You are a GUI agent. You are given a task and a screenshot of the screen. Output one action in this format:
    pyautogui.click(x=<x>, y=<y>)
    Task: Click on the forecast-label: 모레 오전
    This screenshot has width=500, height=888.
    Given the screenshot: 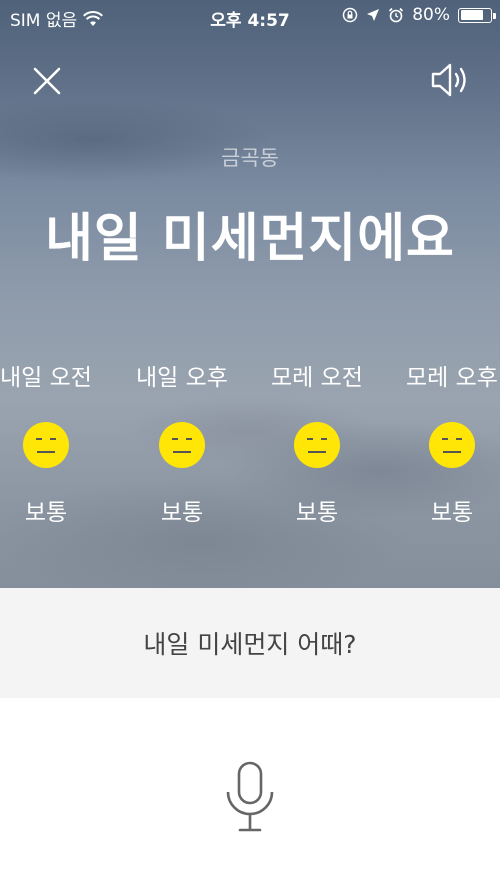 What is the action you would take?
    pyautogui.click(x=317, y=378)
    